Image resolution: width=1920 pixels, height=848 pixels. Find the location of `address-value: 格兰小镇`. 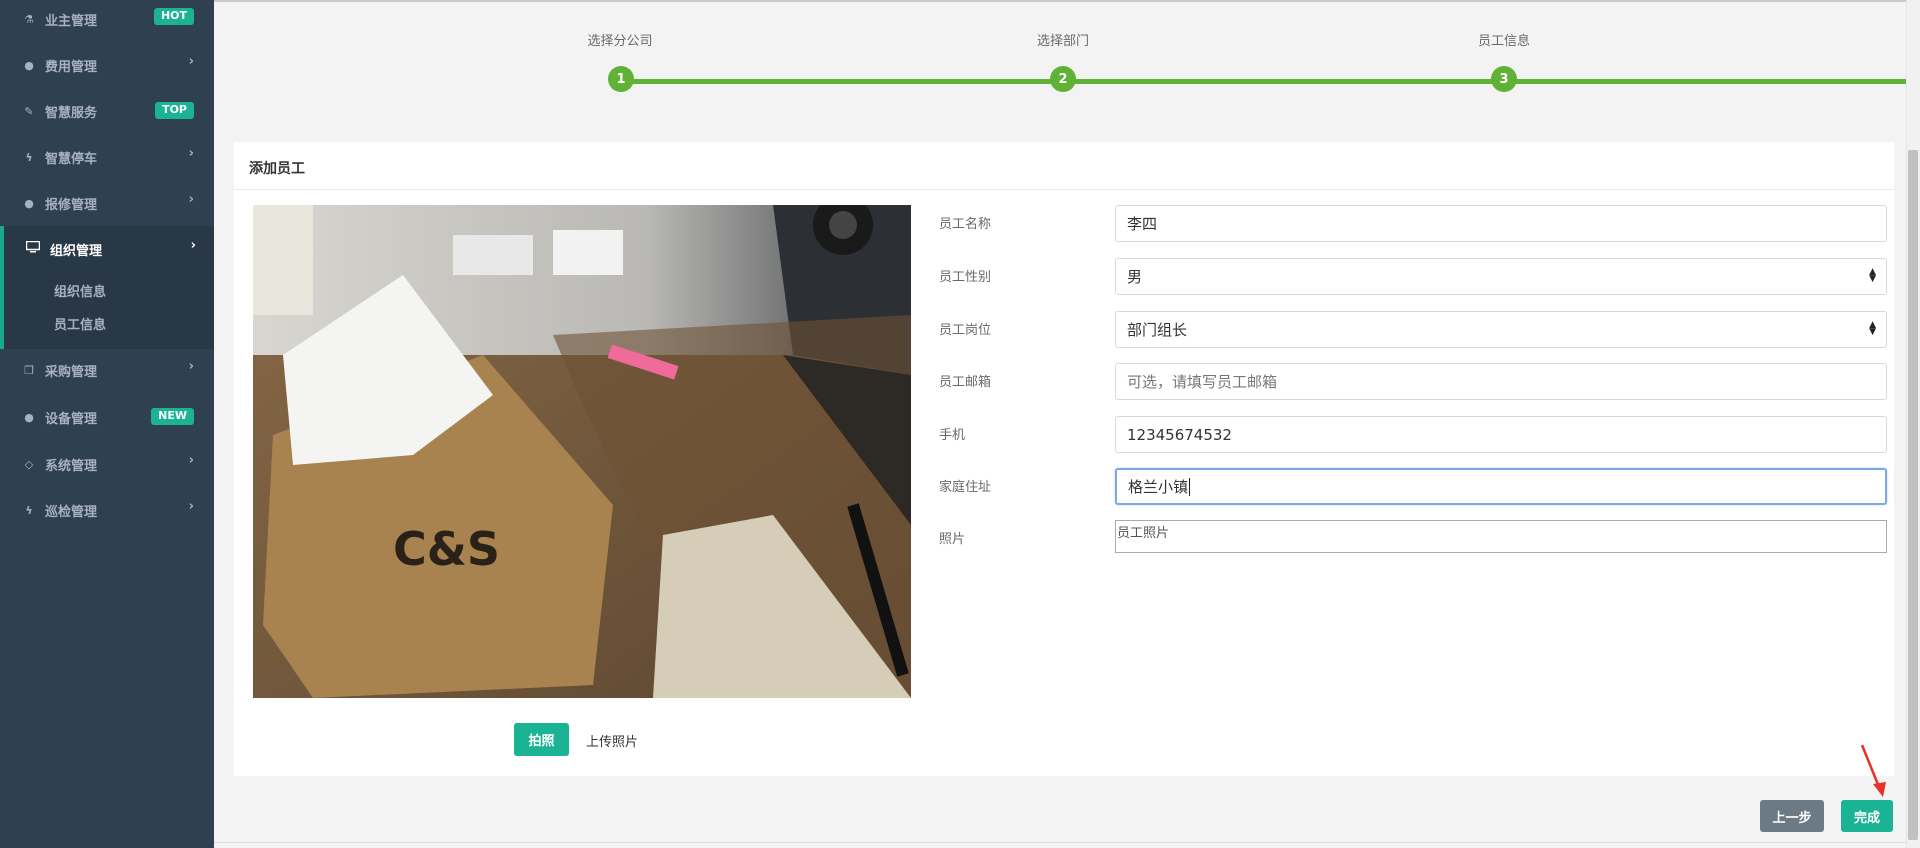

address-value: 格兰小镇 is located at coordinates (1158, 487).